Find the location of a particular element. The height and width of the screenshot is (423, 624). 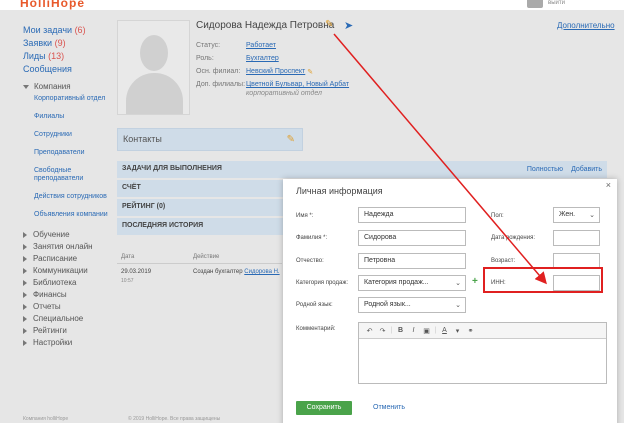

nav-label: Настройки is located at coordinates (53, 342).